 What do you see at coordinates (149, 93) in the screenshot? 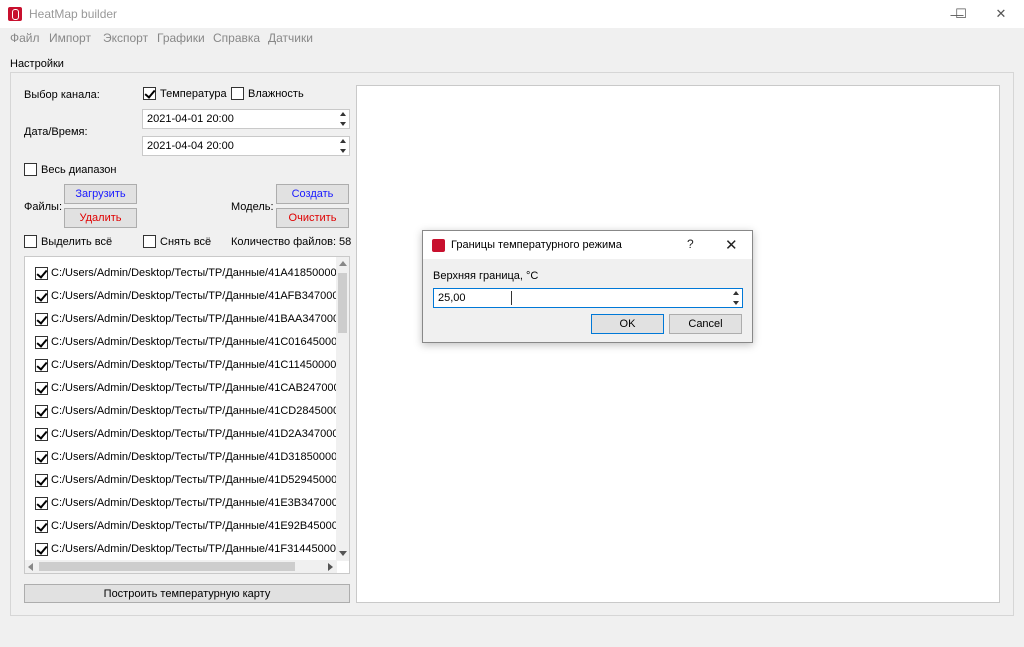
I see `temperature-checkbox` at bounding box center [149, 93].